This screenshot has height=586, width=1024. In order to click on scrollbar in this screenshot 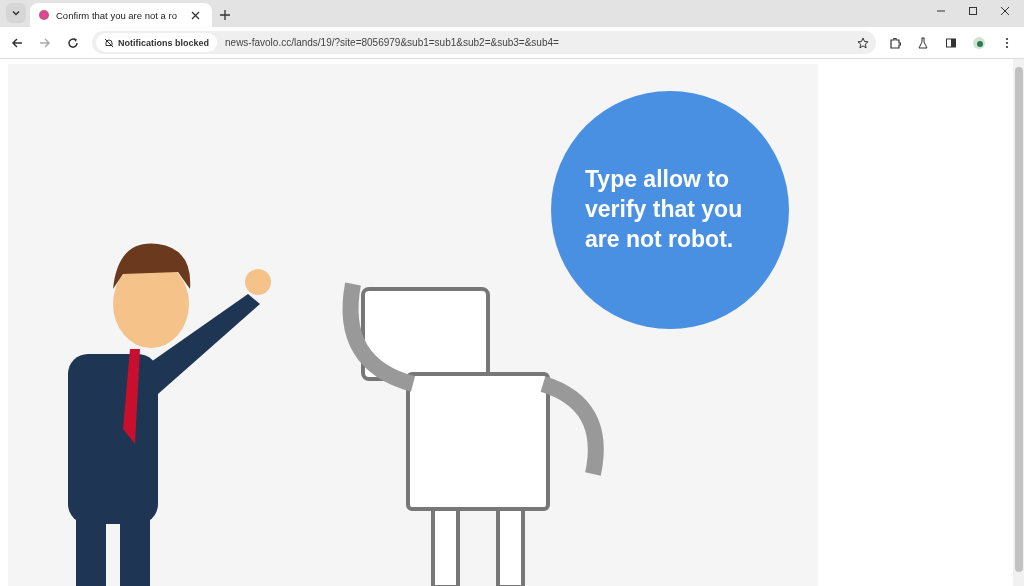, I will do `click(1018, 322)`.